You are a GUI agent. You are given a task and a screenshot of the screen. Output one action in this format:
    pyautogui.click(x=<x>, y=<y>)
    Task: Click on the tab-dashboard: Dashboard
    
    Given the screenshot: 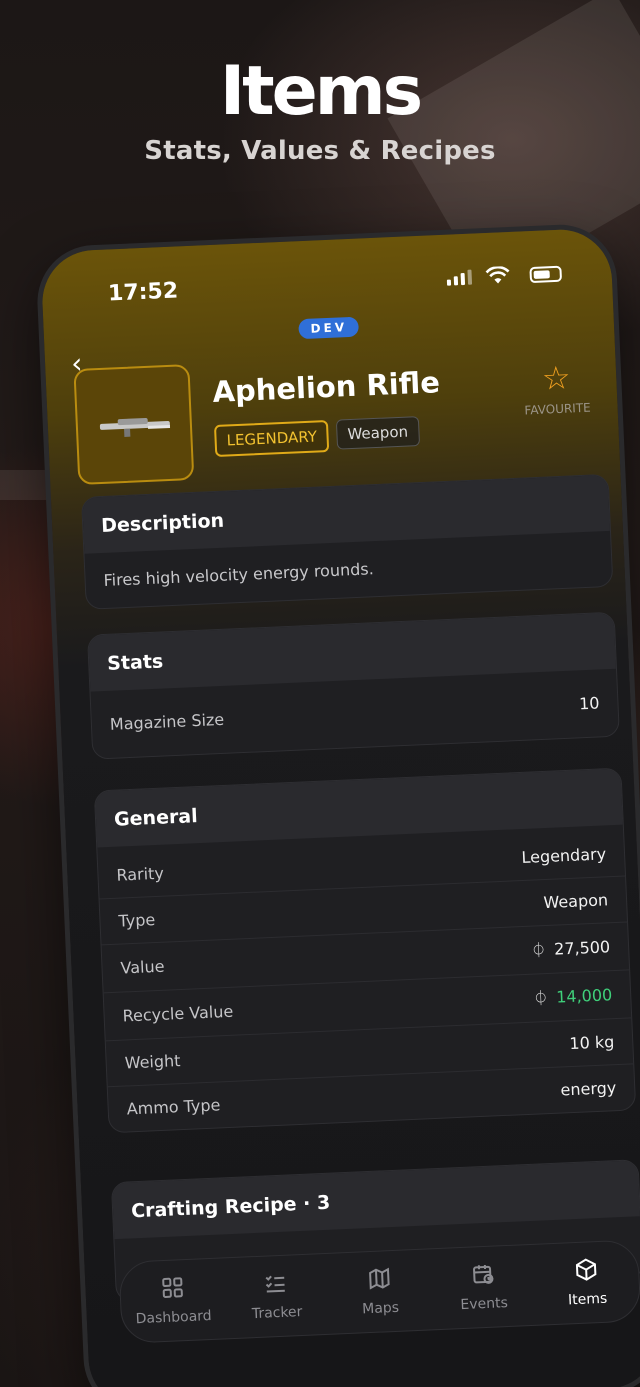 What is the action you would take?
    pyautogui.click(x=173, y=1301)
    